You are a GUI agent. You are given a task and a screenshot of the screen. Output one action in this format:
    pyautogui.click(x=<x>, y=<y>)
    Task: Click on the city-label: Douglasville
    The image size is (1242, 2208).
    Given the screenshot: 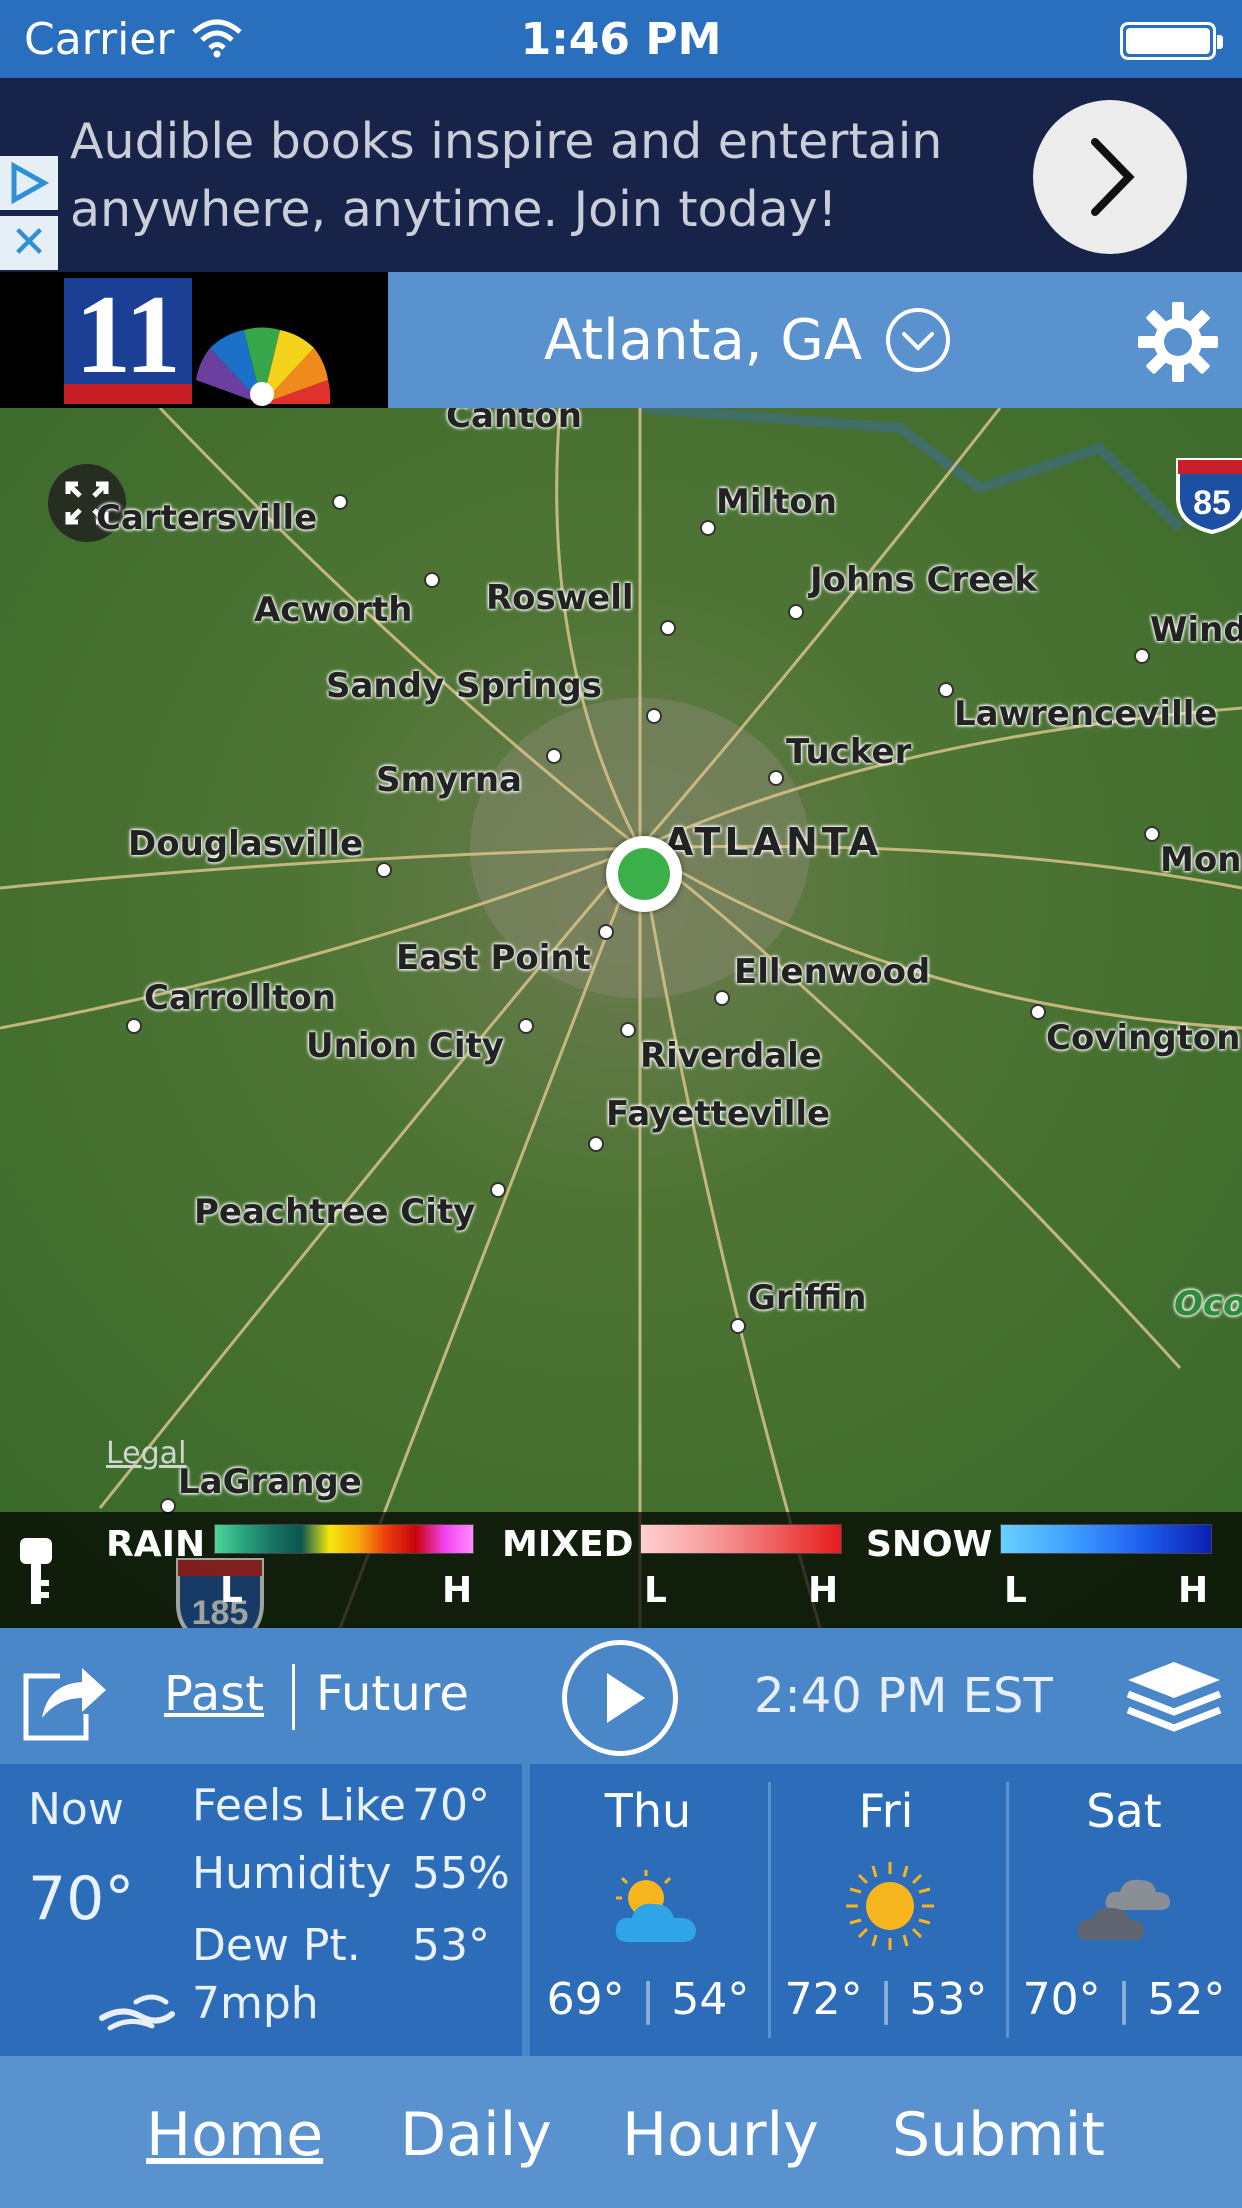 What is the action you would take?
    pyautogui.click(x=246, y=844)
    